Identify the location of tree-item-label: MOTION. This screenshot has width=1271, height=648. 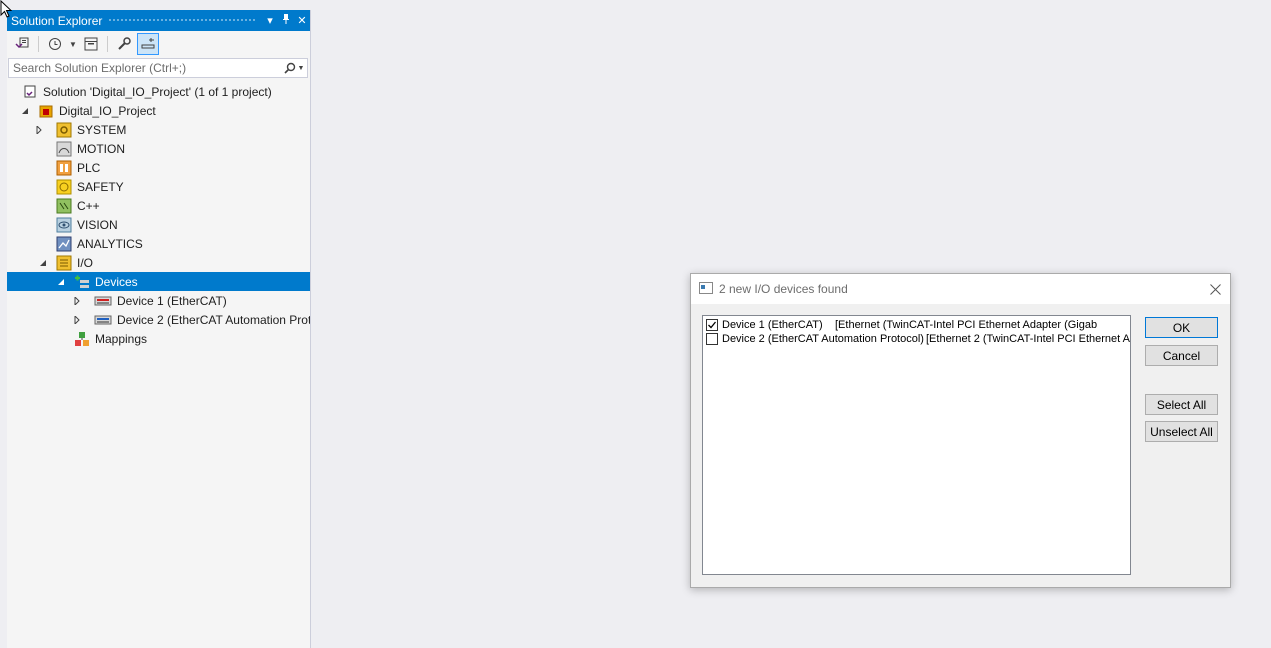
(101, 148).